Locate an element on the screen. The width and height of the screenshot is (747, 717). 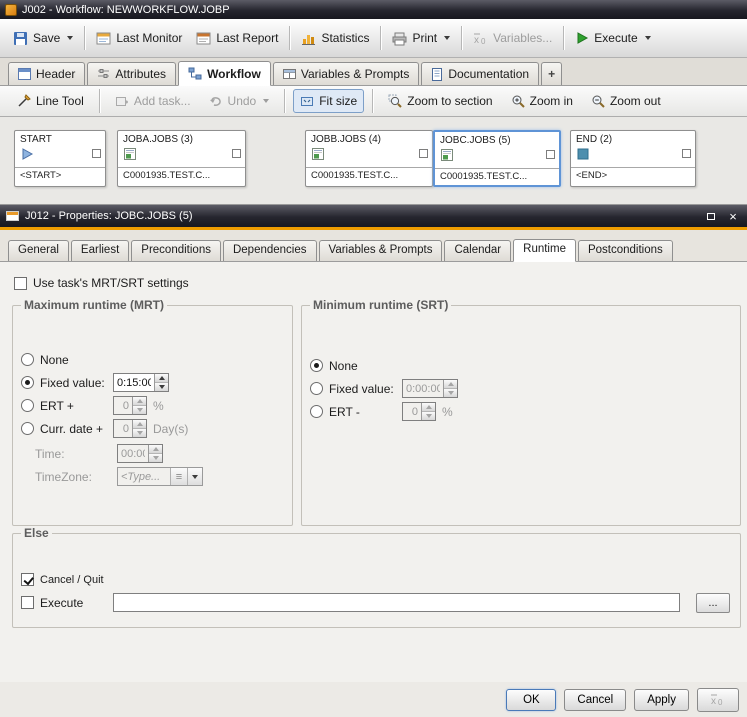
cancel-button: Cancel is located at coordinates (595, 699).